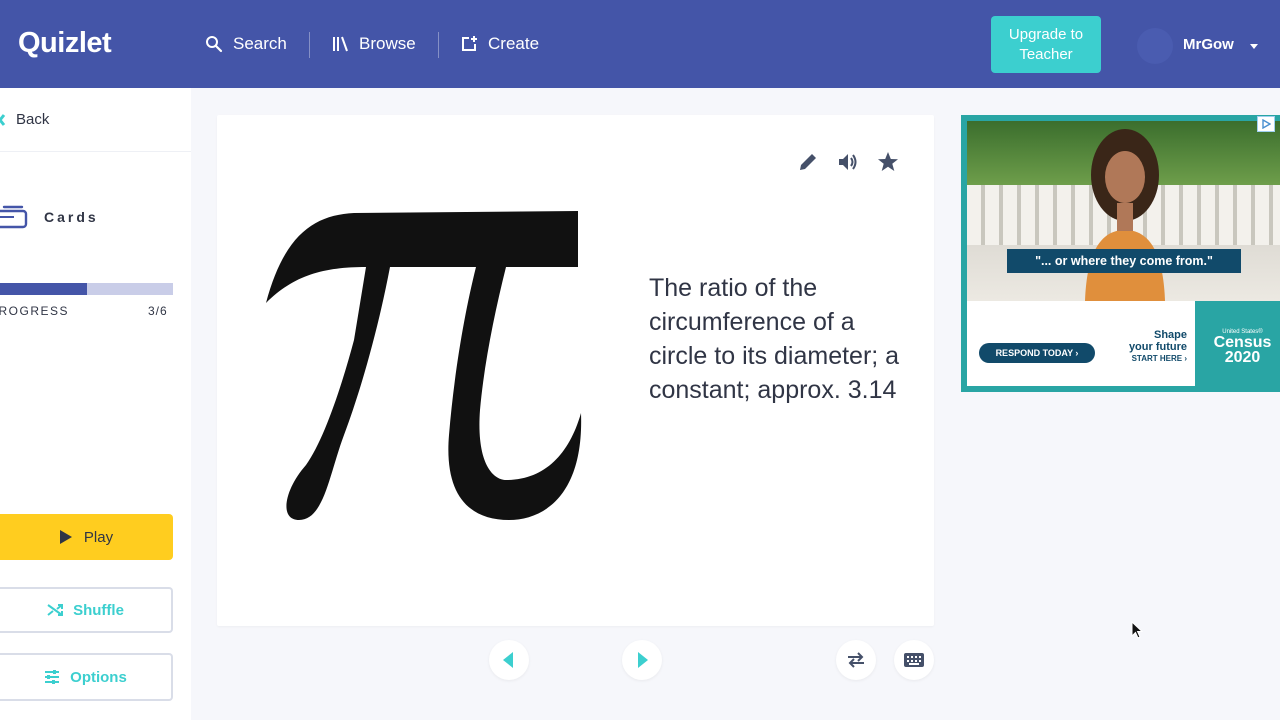 The width and height of the screenshot is (1280, 720). I want to click on play-button: Play, so click(86, 537).